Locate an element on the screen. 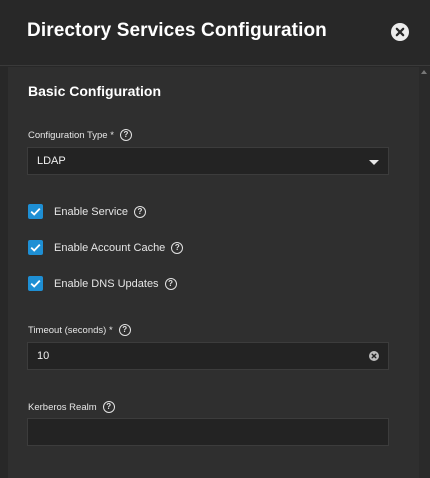  enable-service-row: Enable Service ? is located at coordinates (87, 211).